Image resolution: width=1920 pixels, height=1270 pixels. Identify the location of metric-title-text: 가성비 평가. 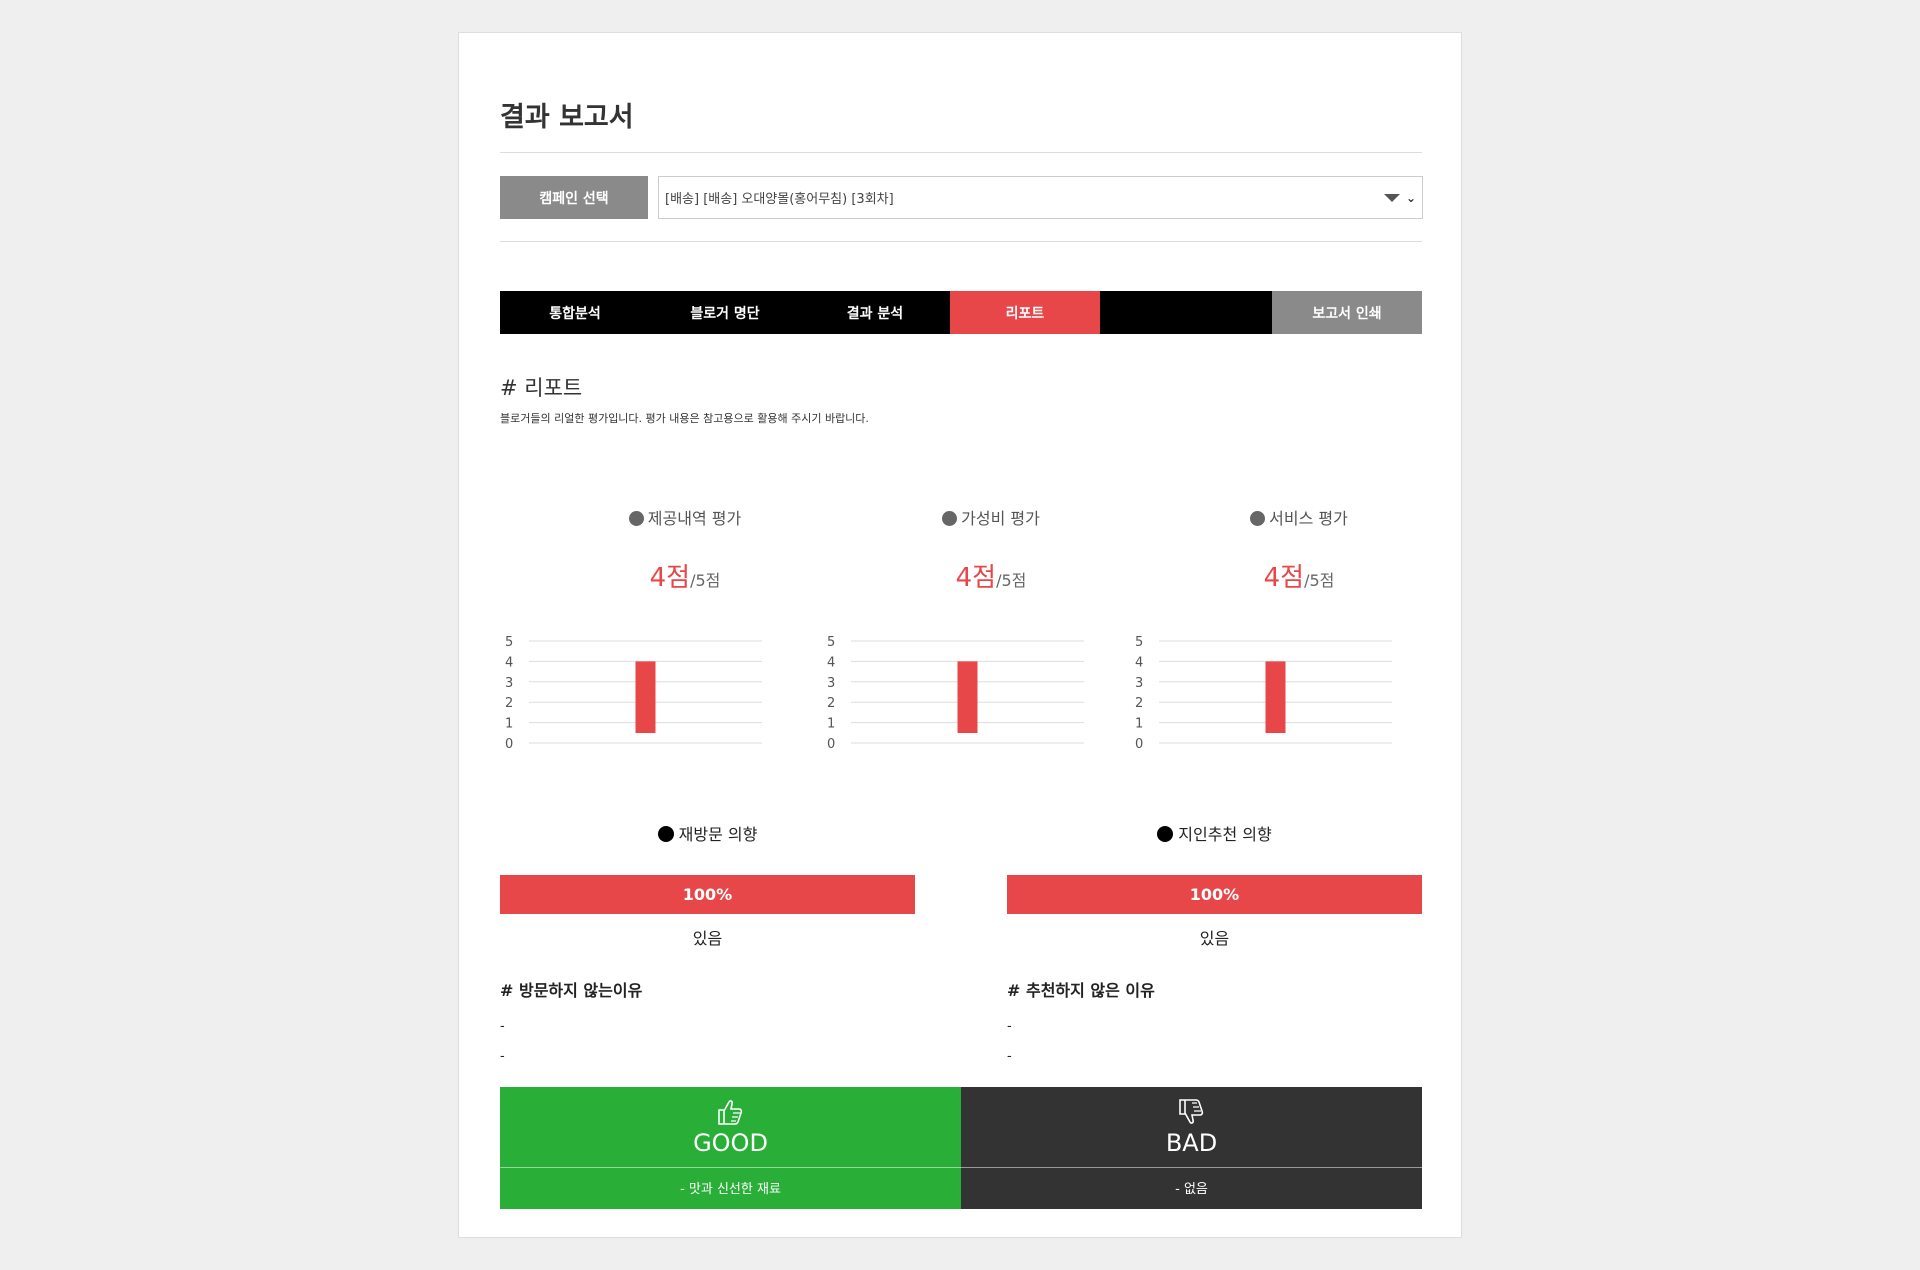
(1000, 518).